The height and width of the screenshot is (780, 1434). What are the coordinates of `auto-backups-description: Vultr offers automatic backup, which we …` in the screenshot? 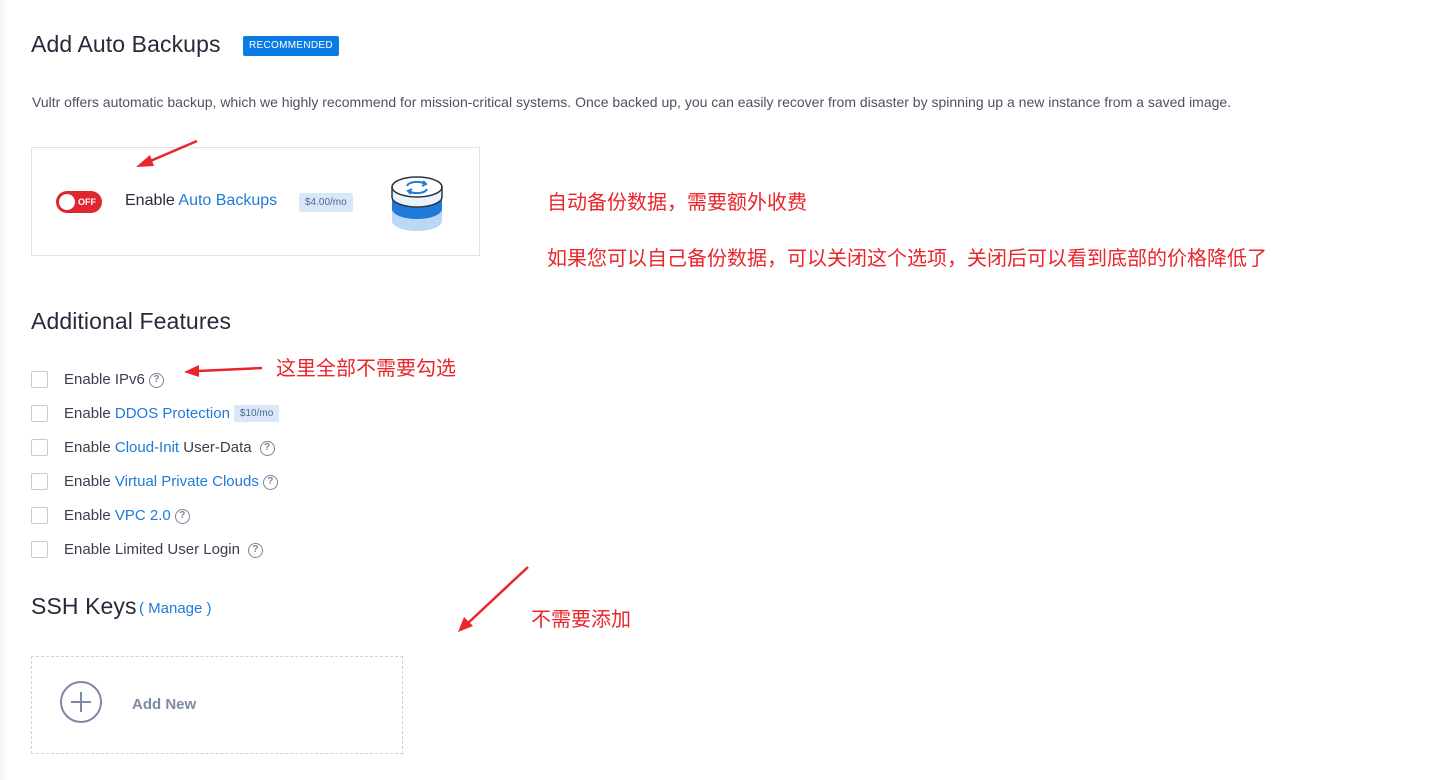 It's located at (632, 102).